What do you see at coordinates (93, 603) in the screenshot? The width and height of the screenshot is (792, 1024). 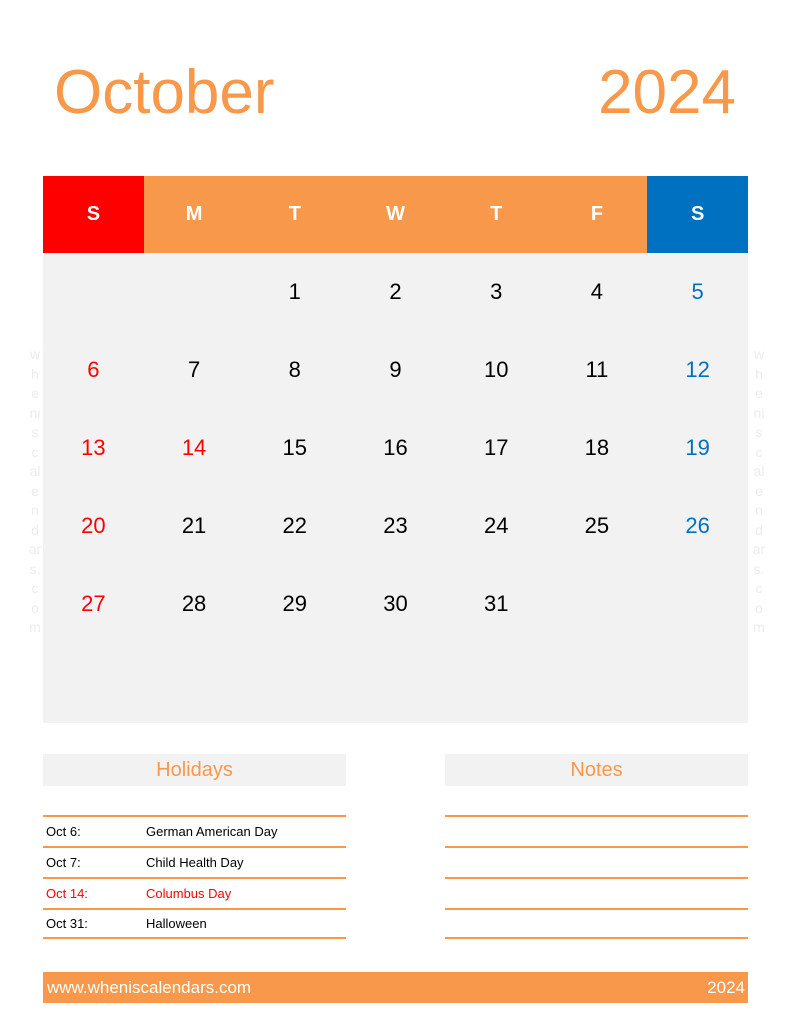 I see `day-cell: 27` at bounding box center [93, 603].